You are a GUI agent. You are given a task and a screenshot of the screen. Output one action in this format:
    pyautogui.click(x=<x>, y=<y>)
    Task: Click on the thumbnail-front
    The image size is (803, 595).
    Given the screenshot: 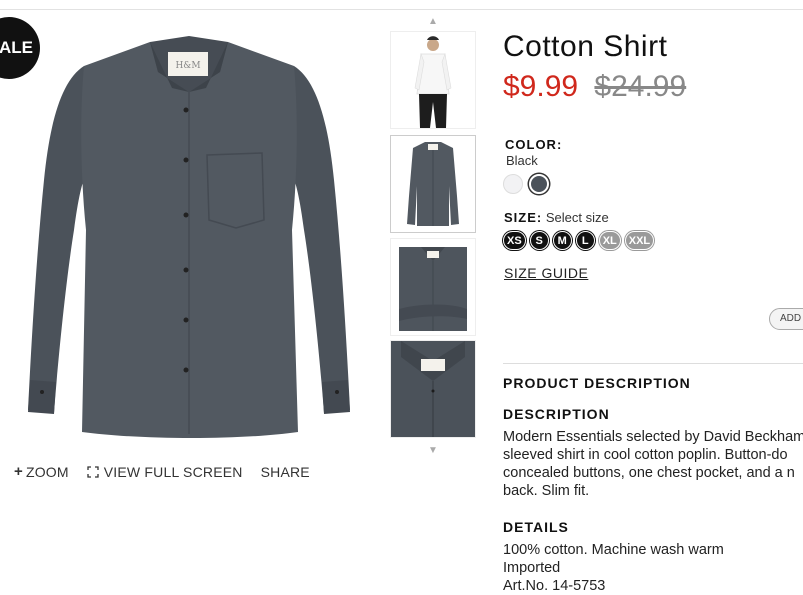 What is the action you would take?
    pyautogui.click(x=433, y=184)
    